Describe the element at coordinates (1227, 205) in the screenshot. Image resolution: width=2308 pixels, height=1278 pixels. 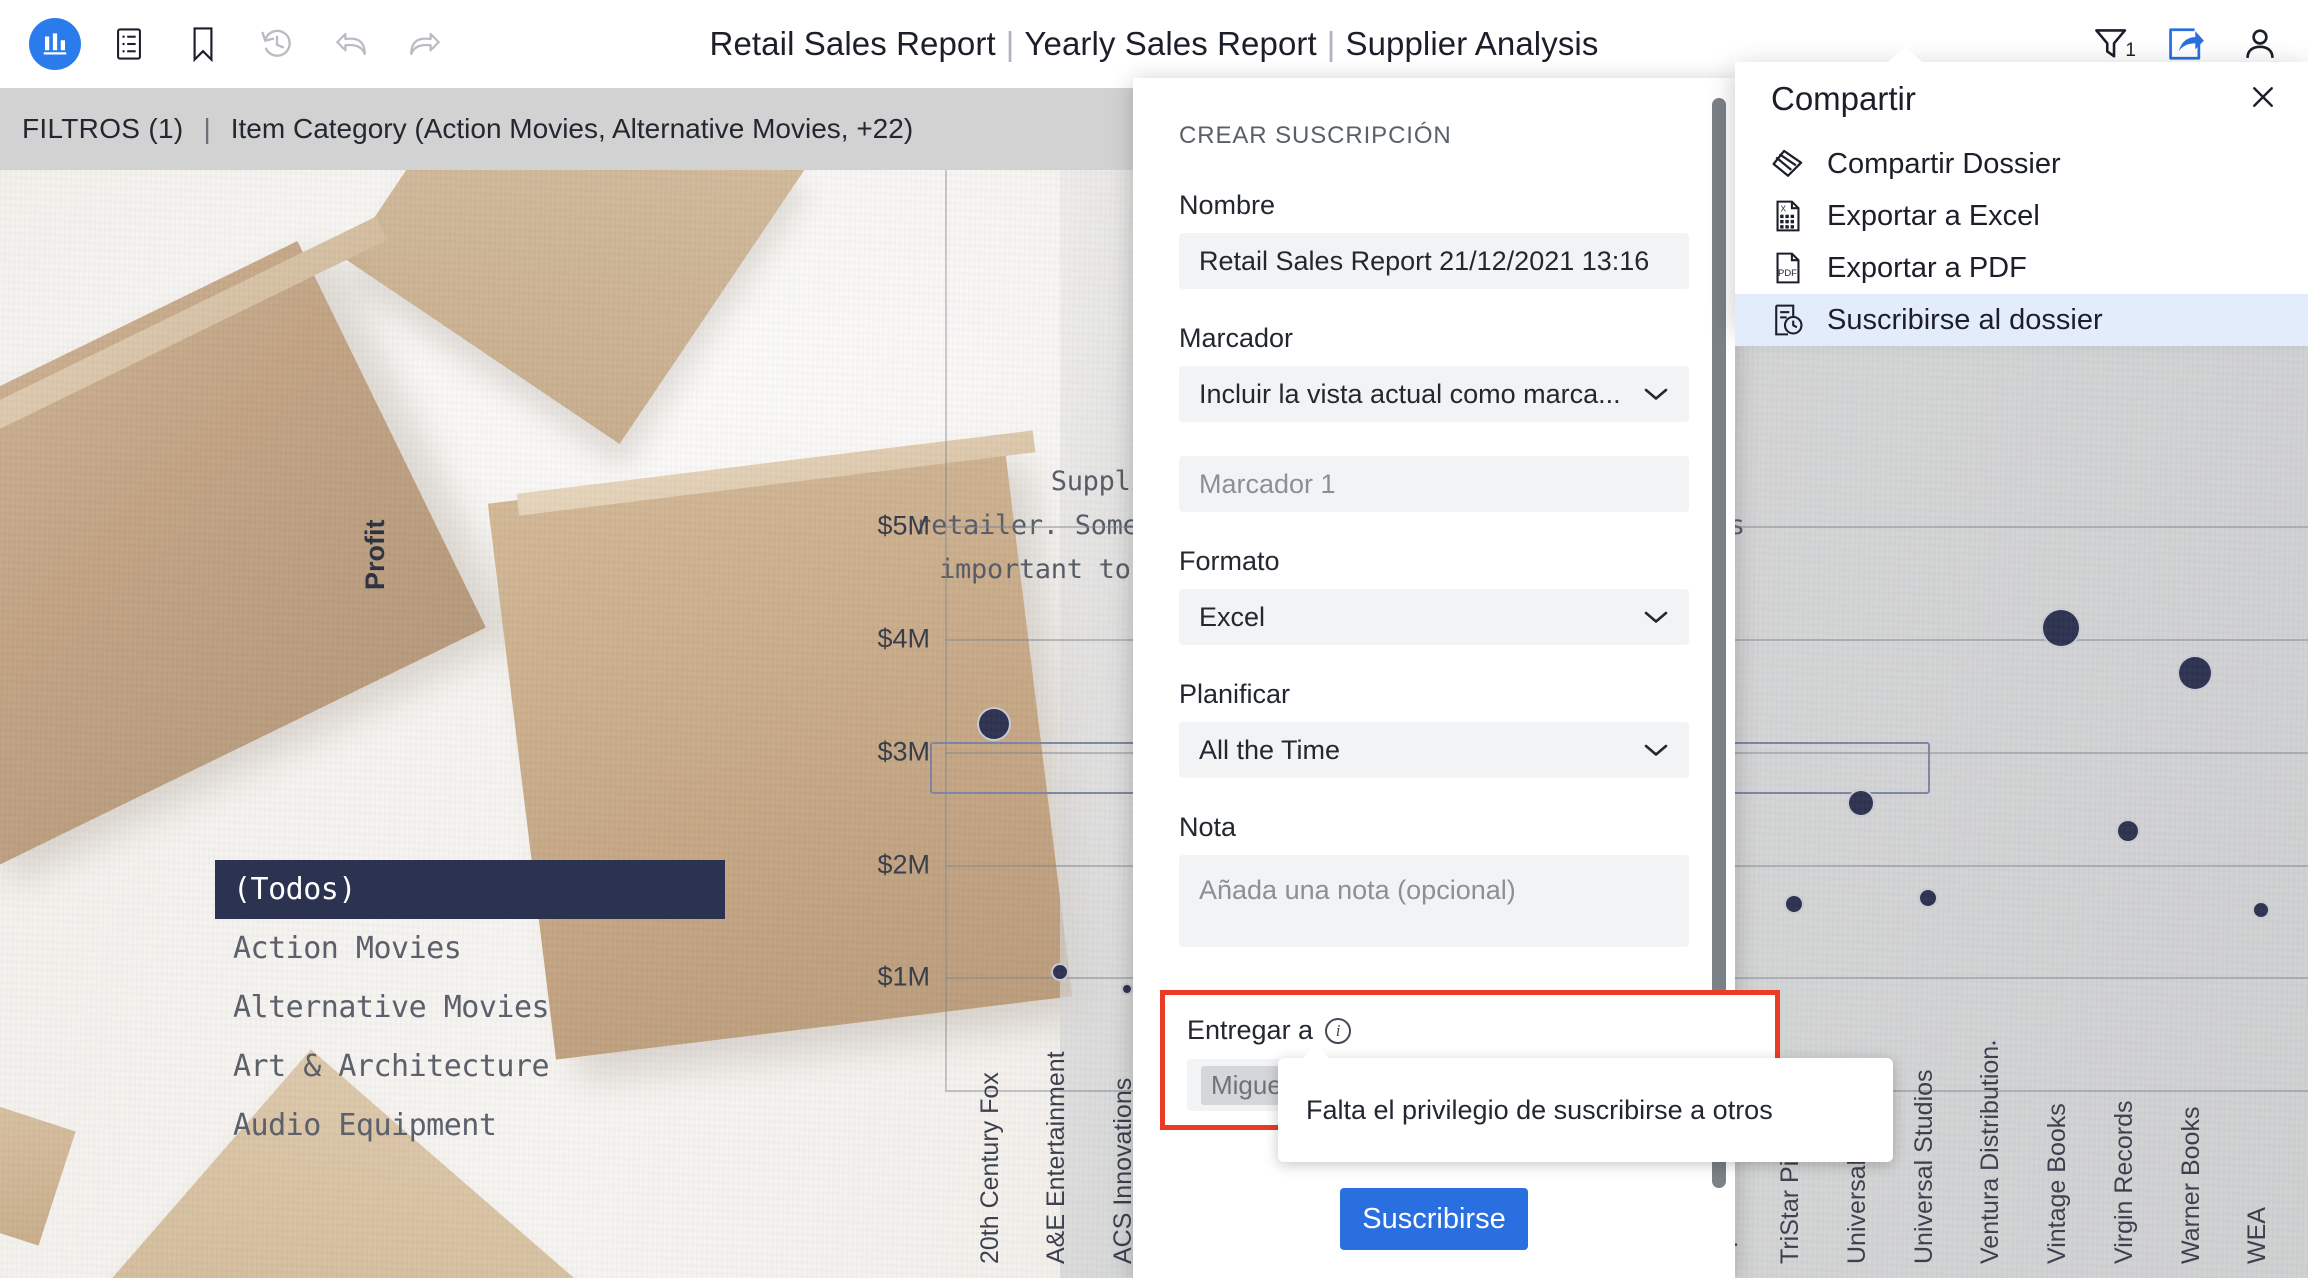
I see `name-field-label: Nombre` at that location.